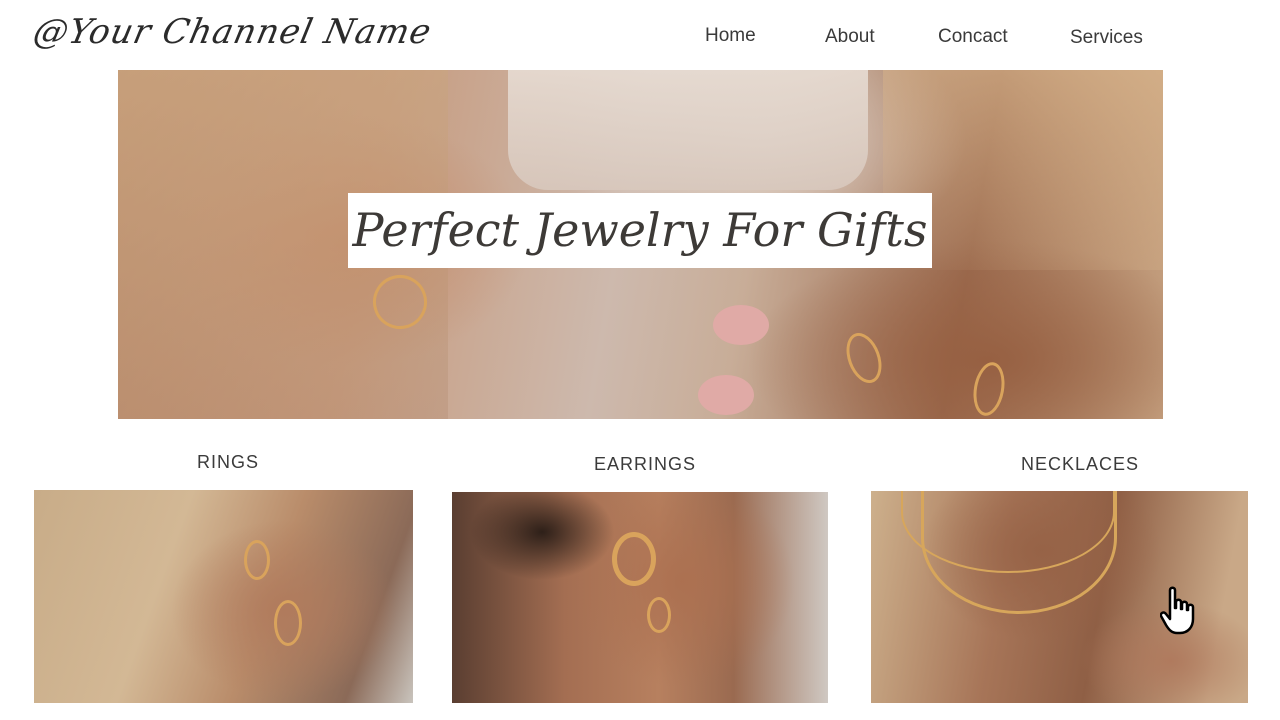  Describe the element at coordinates (730, 36) in the screenshot. I see `nav-home-link: Home` at that location.